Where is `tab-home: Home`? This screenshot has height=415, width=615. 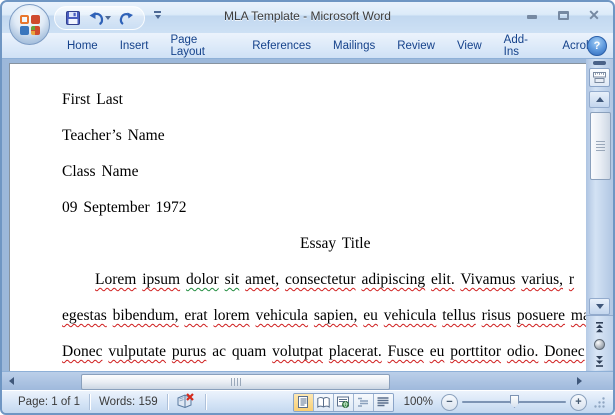 tab-home: Home is located at coordinates (82, 45).